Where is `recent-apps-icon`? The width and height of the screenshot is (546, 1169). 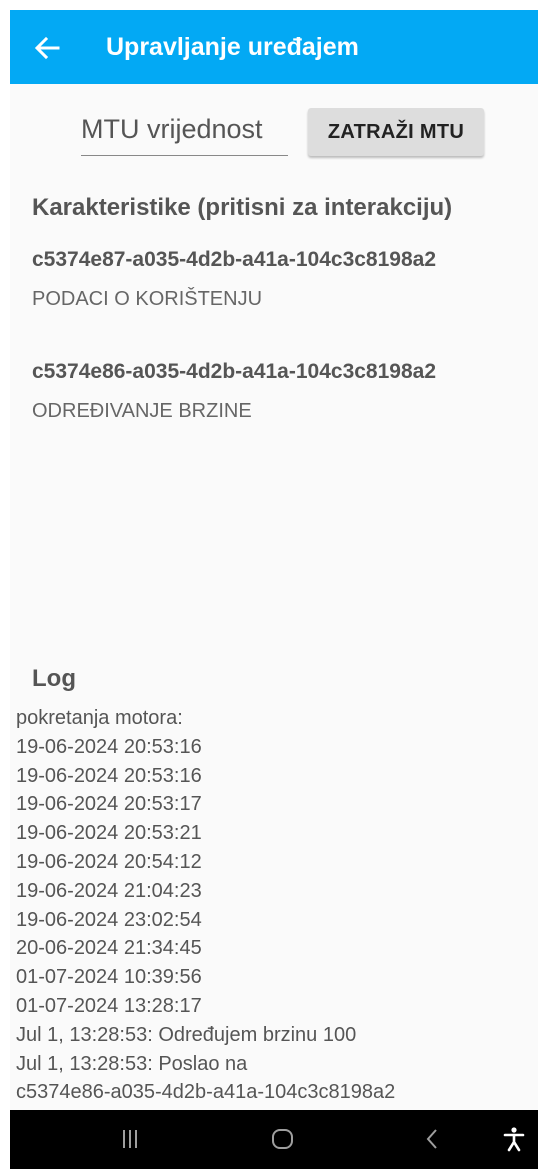
recent-apps-icon is located at coordinates (130, 1139).